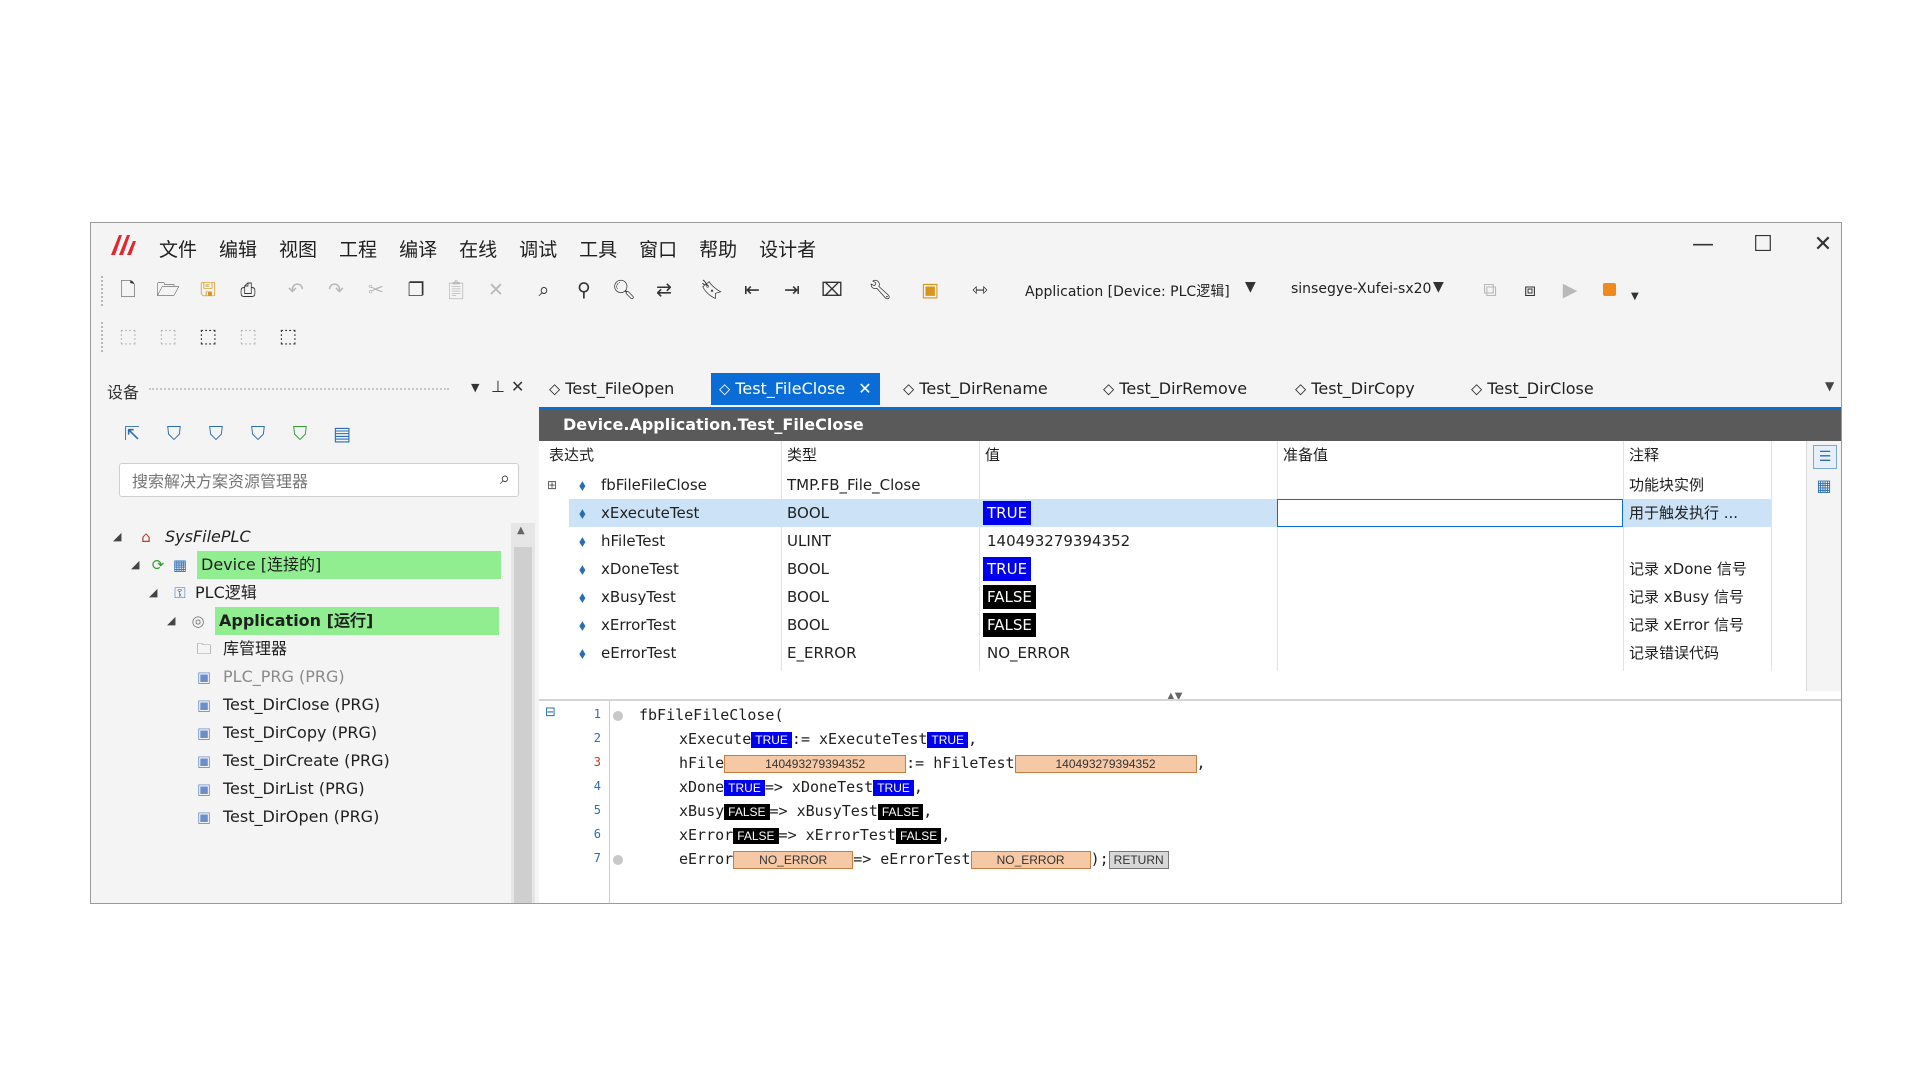 The height and width of the screenshot is (1080, 1920). I want to click on collapse-block-icon: ⊟, so click(550, 712).